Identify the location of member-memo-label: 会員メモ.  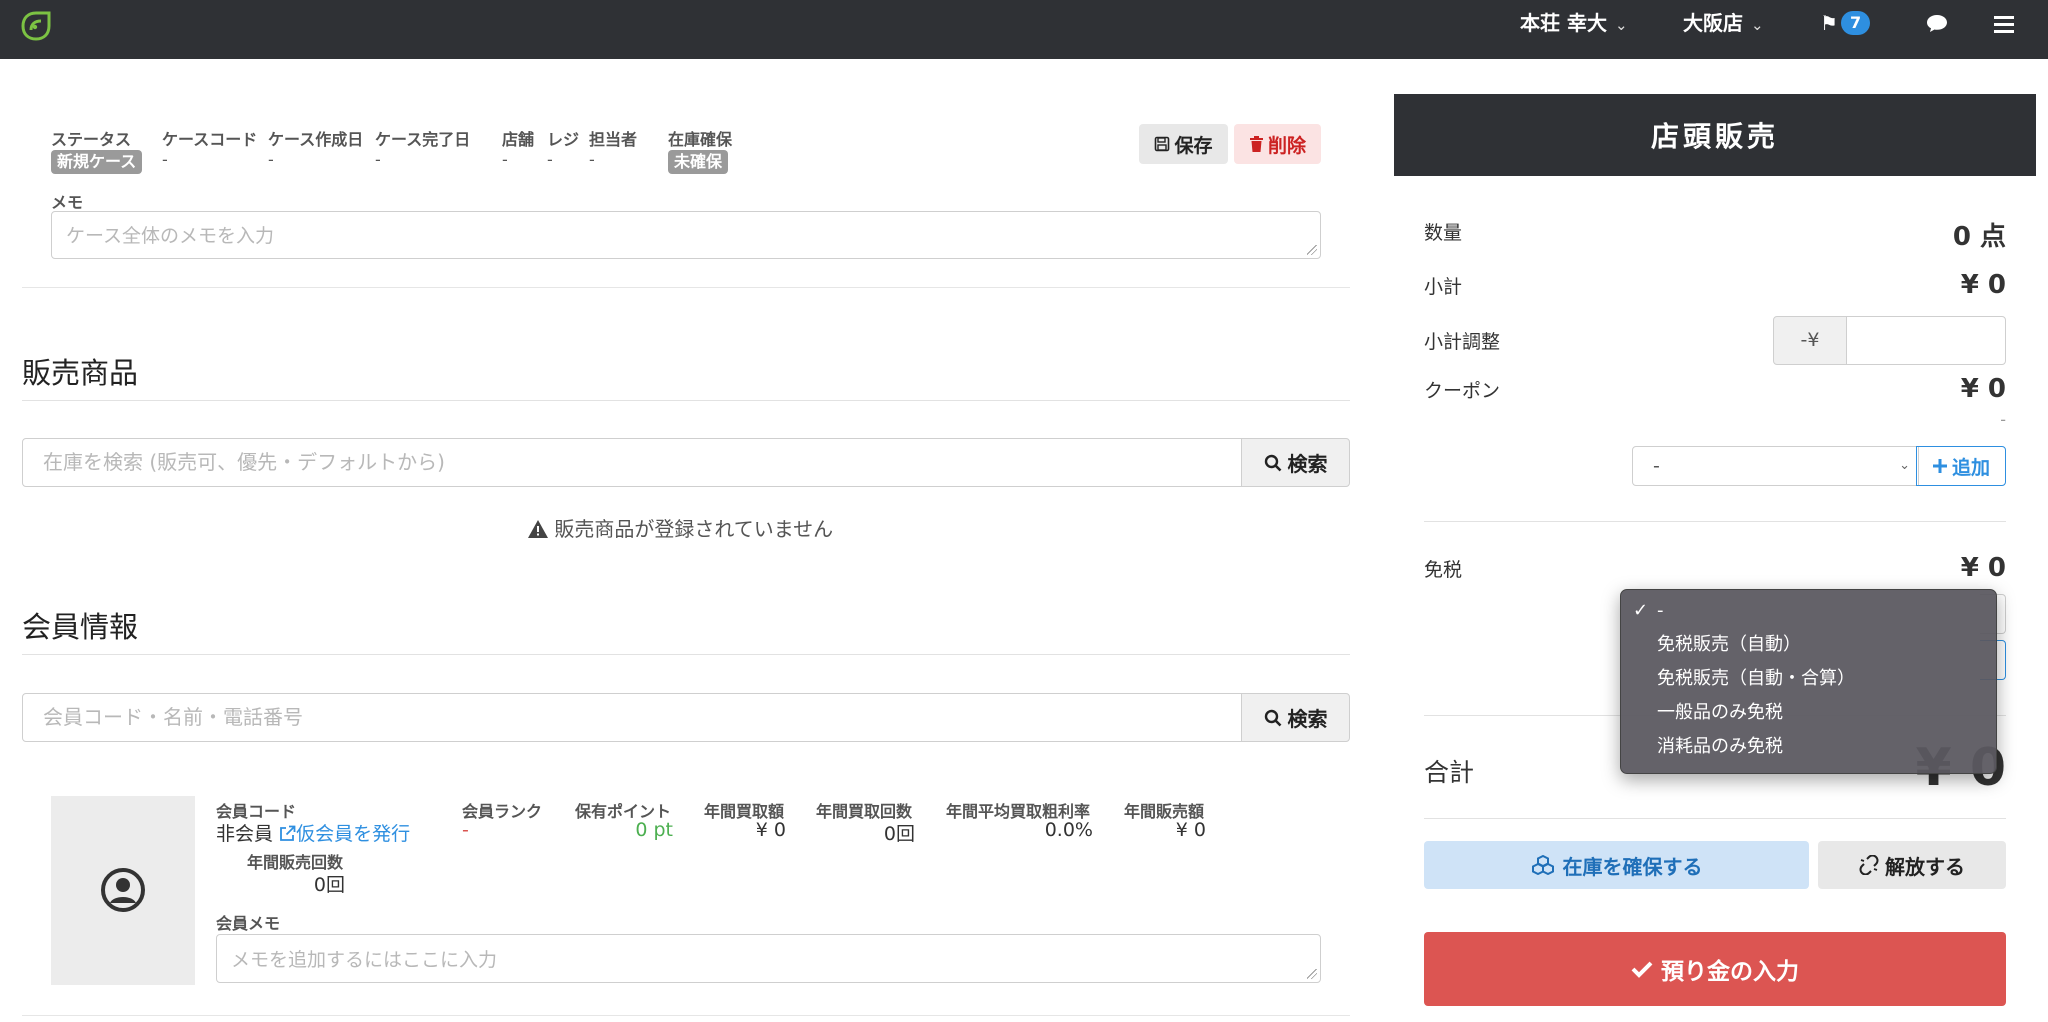
(248, 923).